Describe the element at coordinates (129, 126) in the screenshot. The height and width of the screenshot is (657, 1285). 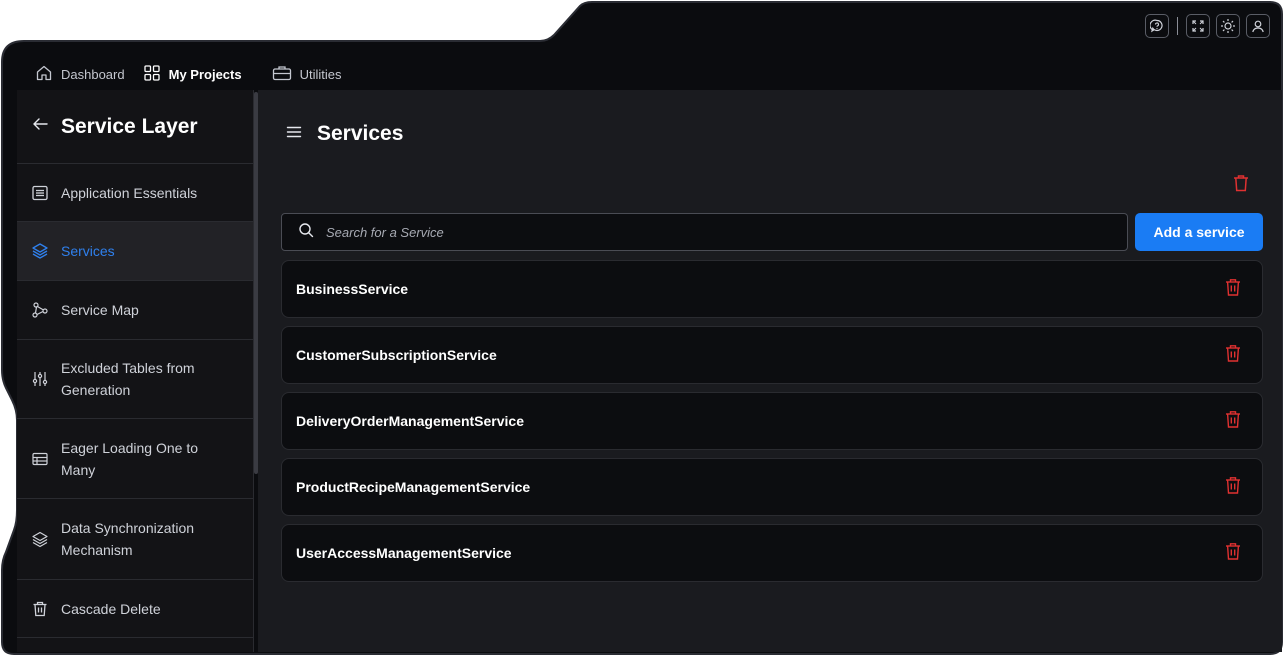
I see `sidebar-title: Service Layer` at that location.